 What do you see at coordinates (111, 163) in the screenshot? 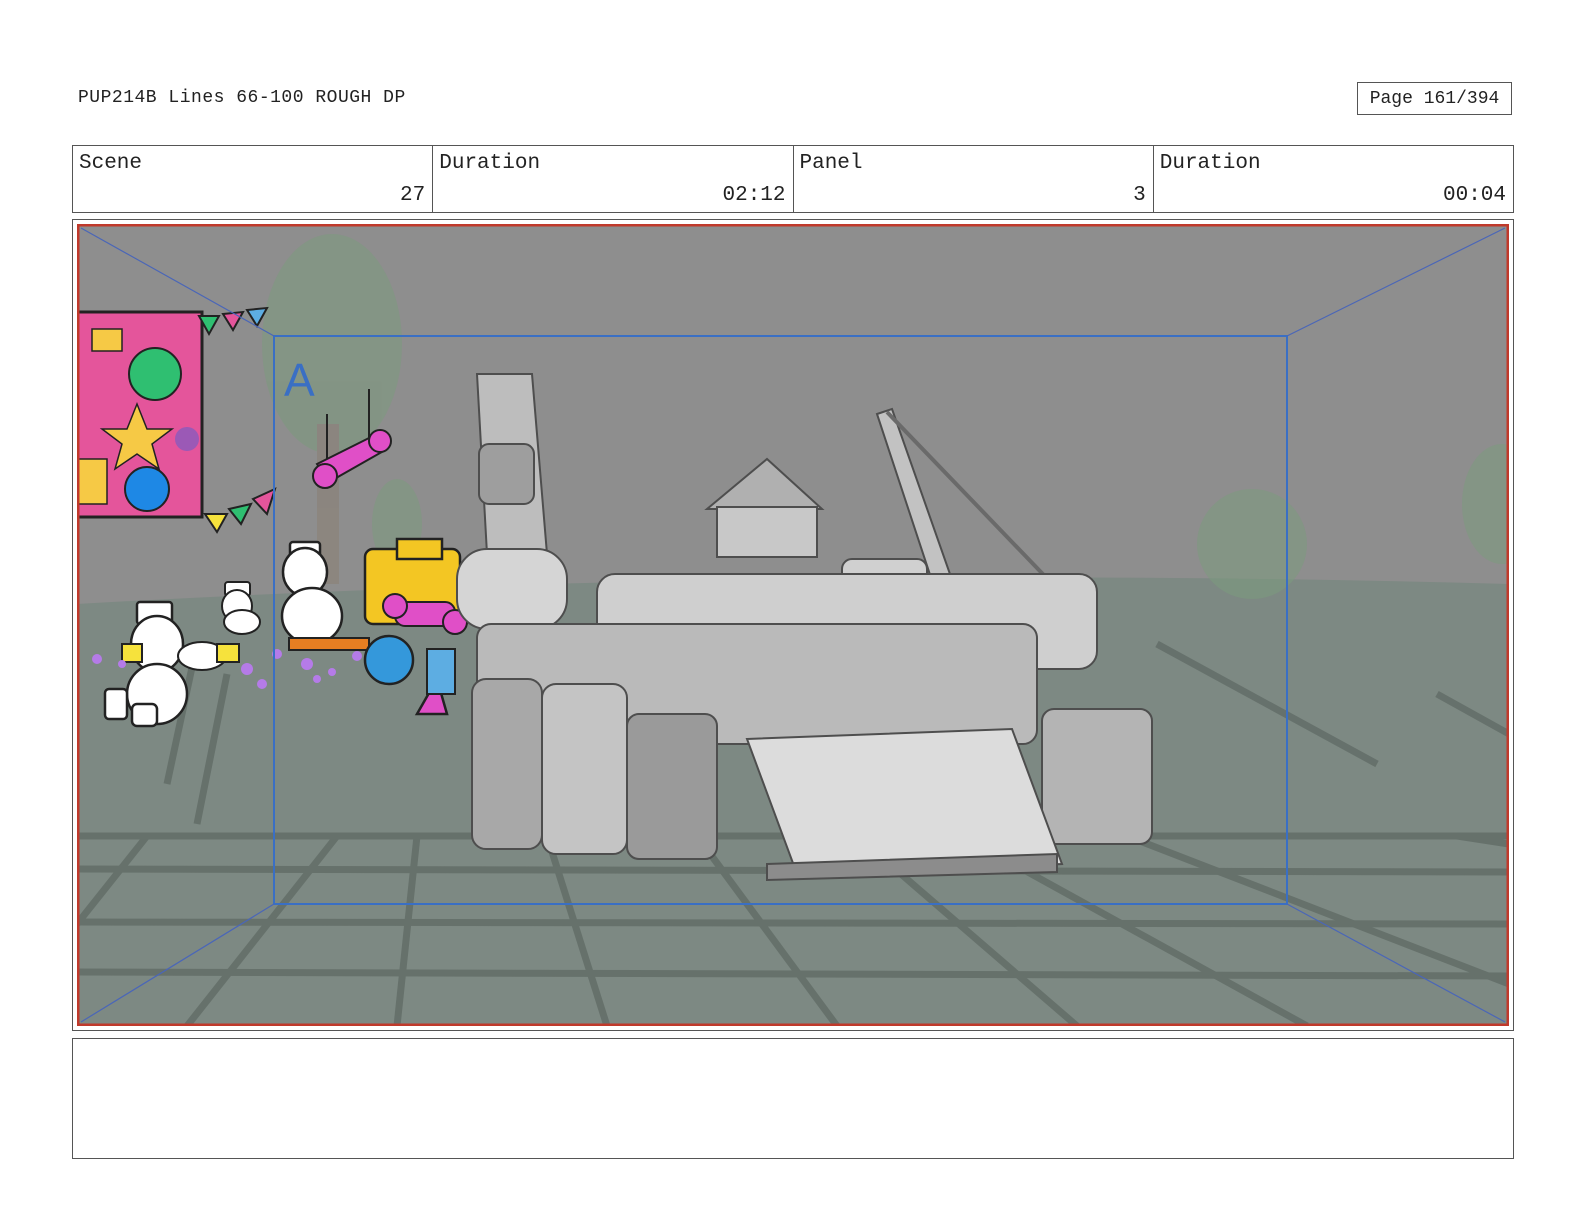
I see `scene-label: Scene` at bounding box center [111, 163].